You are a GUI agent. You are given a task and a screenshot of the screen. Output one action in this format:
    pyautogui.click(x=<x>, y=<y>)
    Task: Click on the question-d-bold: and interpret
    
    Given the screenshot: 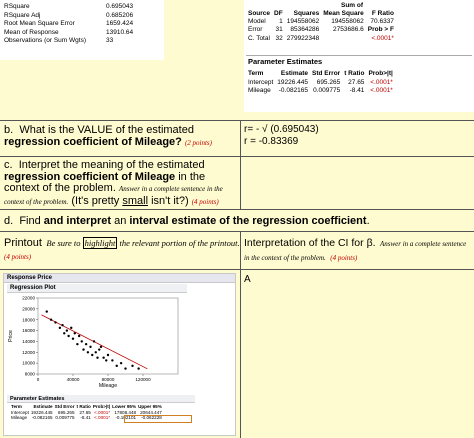 What is the action you would take?
    pyautogui.click(x=77, y=221)
    